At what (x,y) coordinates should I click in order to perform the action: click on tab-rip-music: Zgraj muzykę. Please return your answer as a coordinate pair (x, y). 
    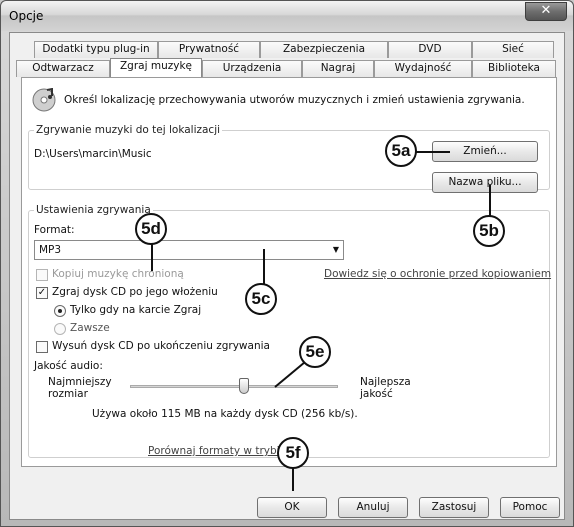
    Looking at the image, I should click on (156, 67).